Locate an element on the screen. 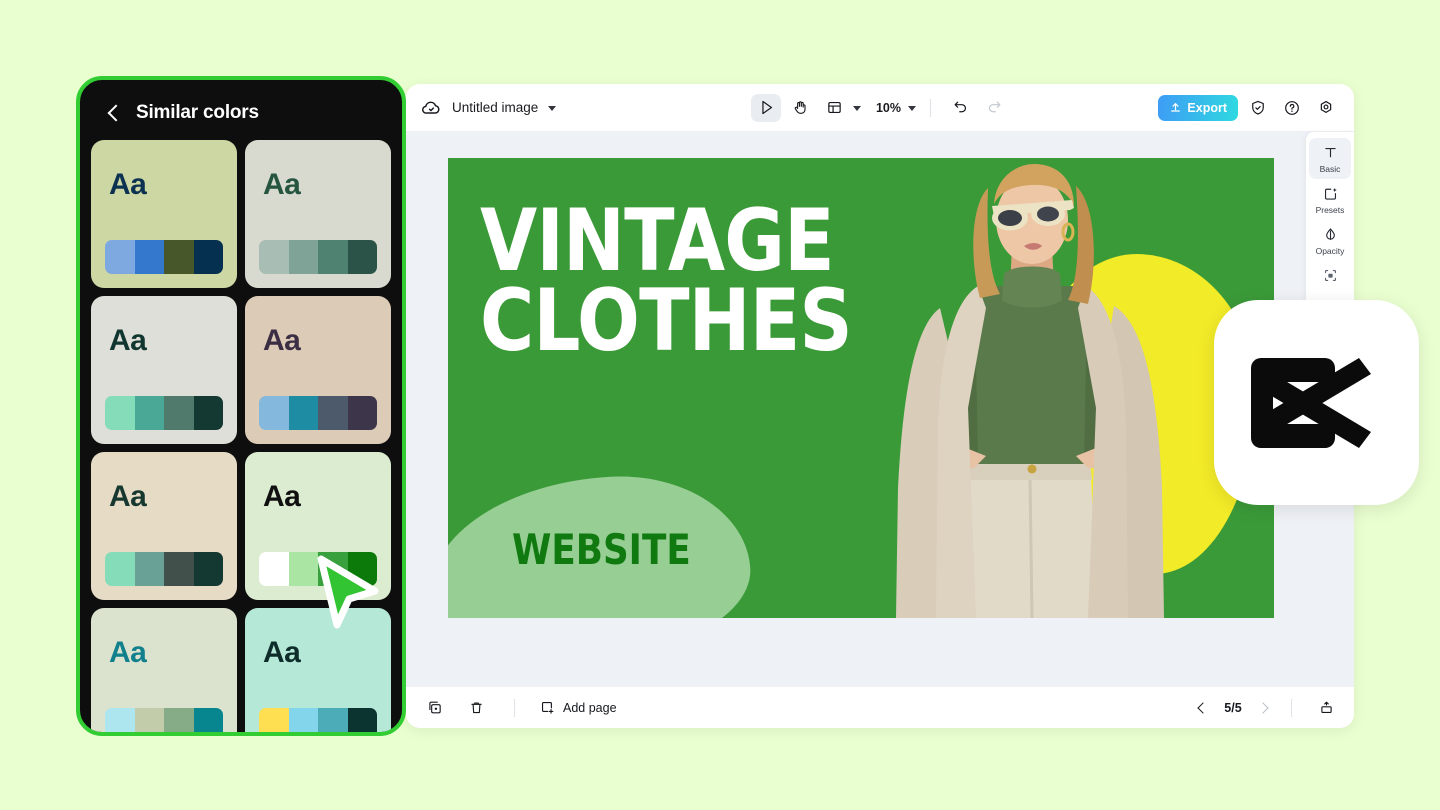  upload-icon is located at coordinates (1176, 107).